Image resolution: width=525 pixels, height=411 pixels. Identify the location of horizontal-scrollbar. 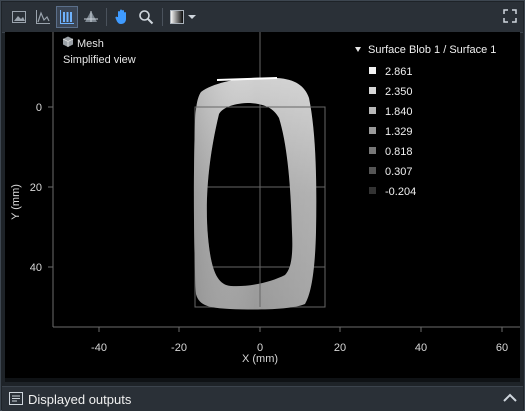
(262, 380).